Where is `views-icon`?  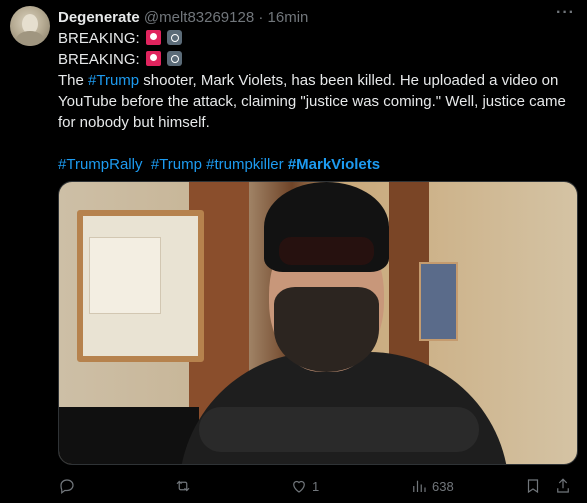 views-icon is located at coordinates (419, 486).